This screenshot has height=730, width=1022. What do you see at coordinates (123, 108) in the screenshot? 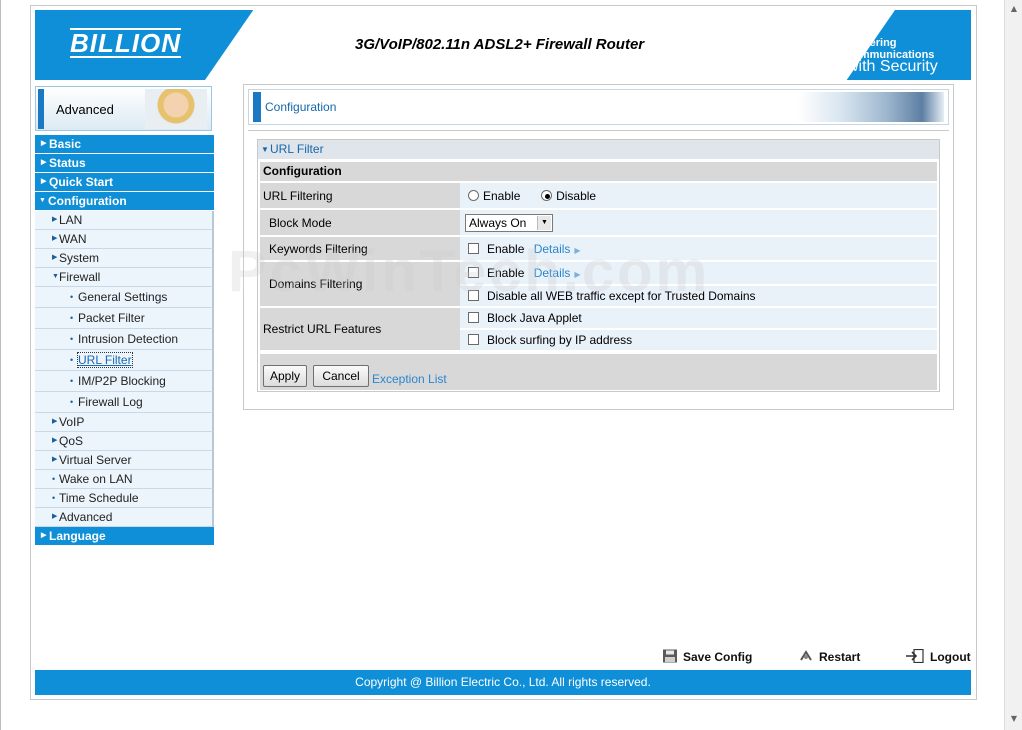
I see `advanced-banner: Advanced` at bounding box center [123, 108].